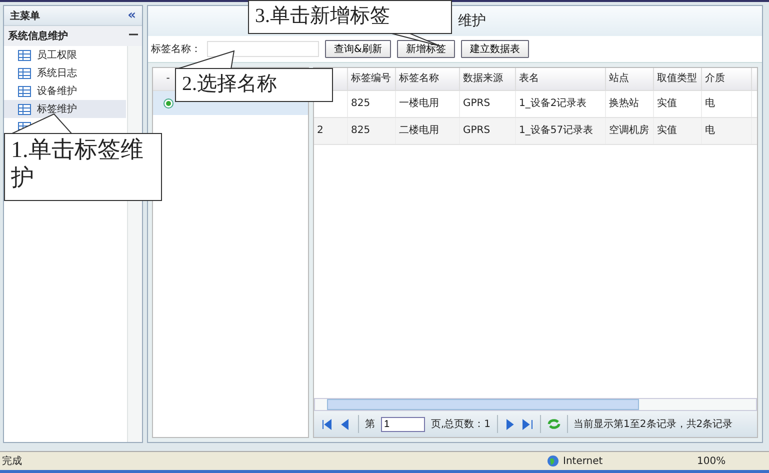  I want to click on horizontal-scrollbar, so click(535, 404).